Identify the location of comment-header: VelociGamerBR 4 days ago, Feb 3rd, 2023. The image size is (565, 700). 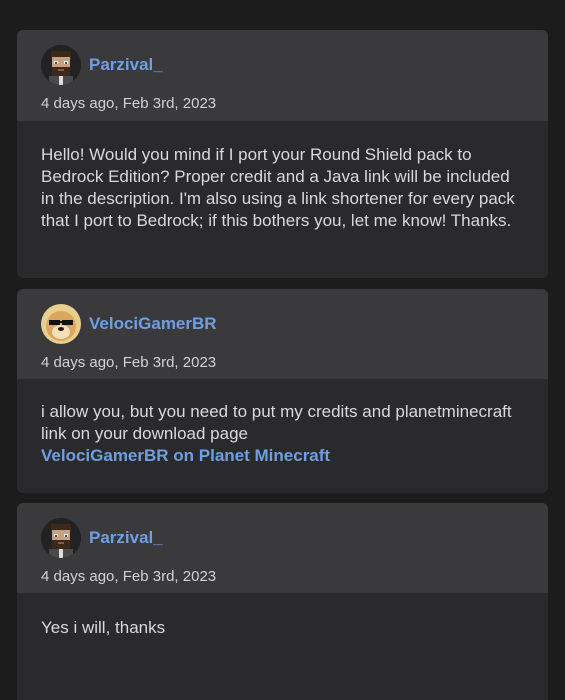
(282, 334).